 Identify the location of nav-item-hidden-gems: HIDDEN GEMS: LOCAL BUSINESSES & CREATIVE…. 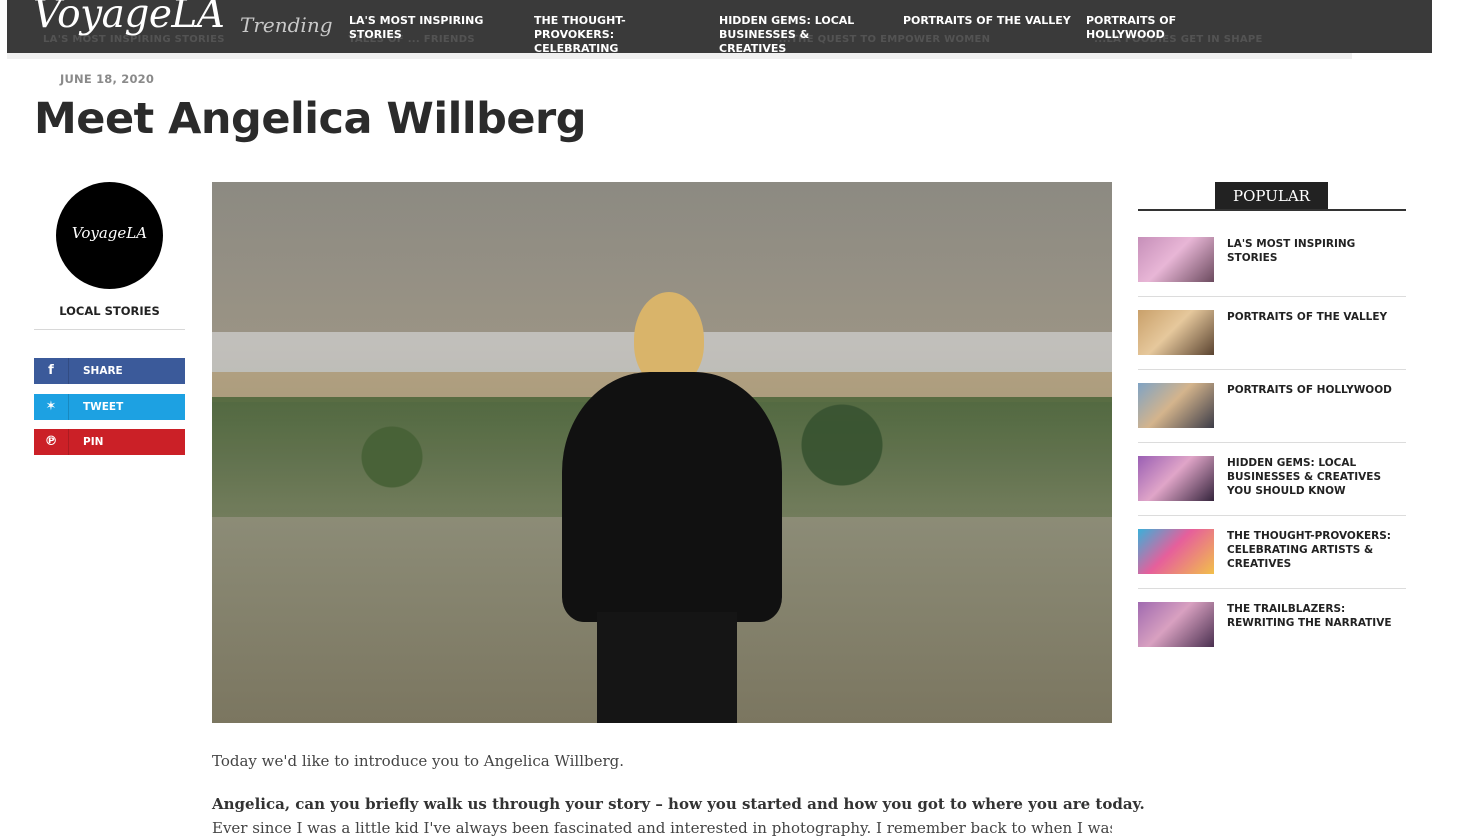
(799, 33).